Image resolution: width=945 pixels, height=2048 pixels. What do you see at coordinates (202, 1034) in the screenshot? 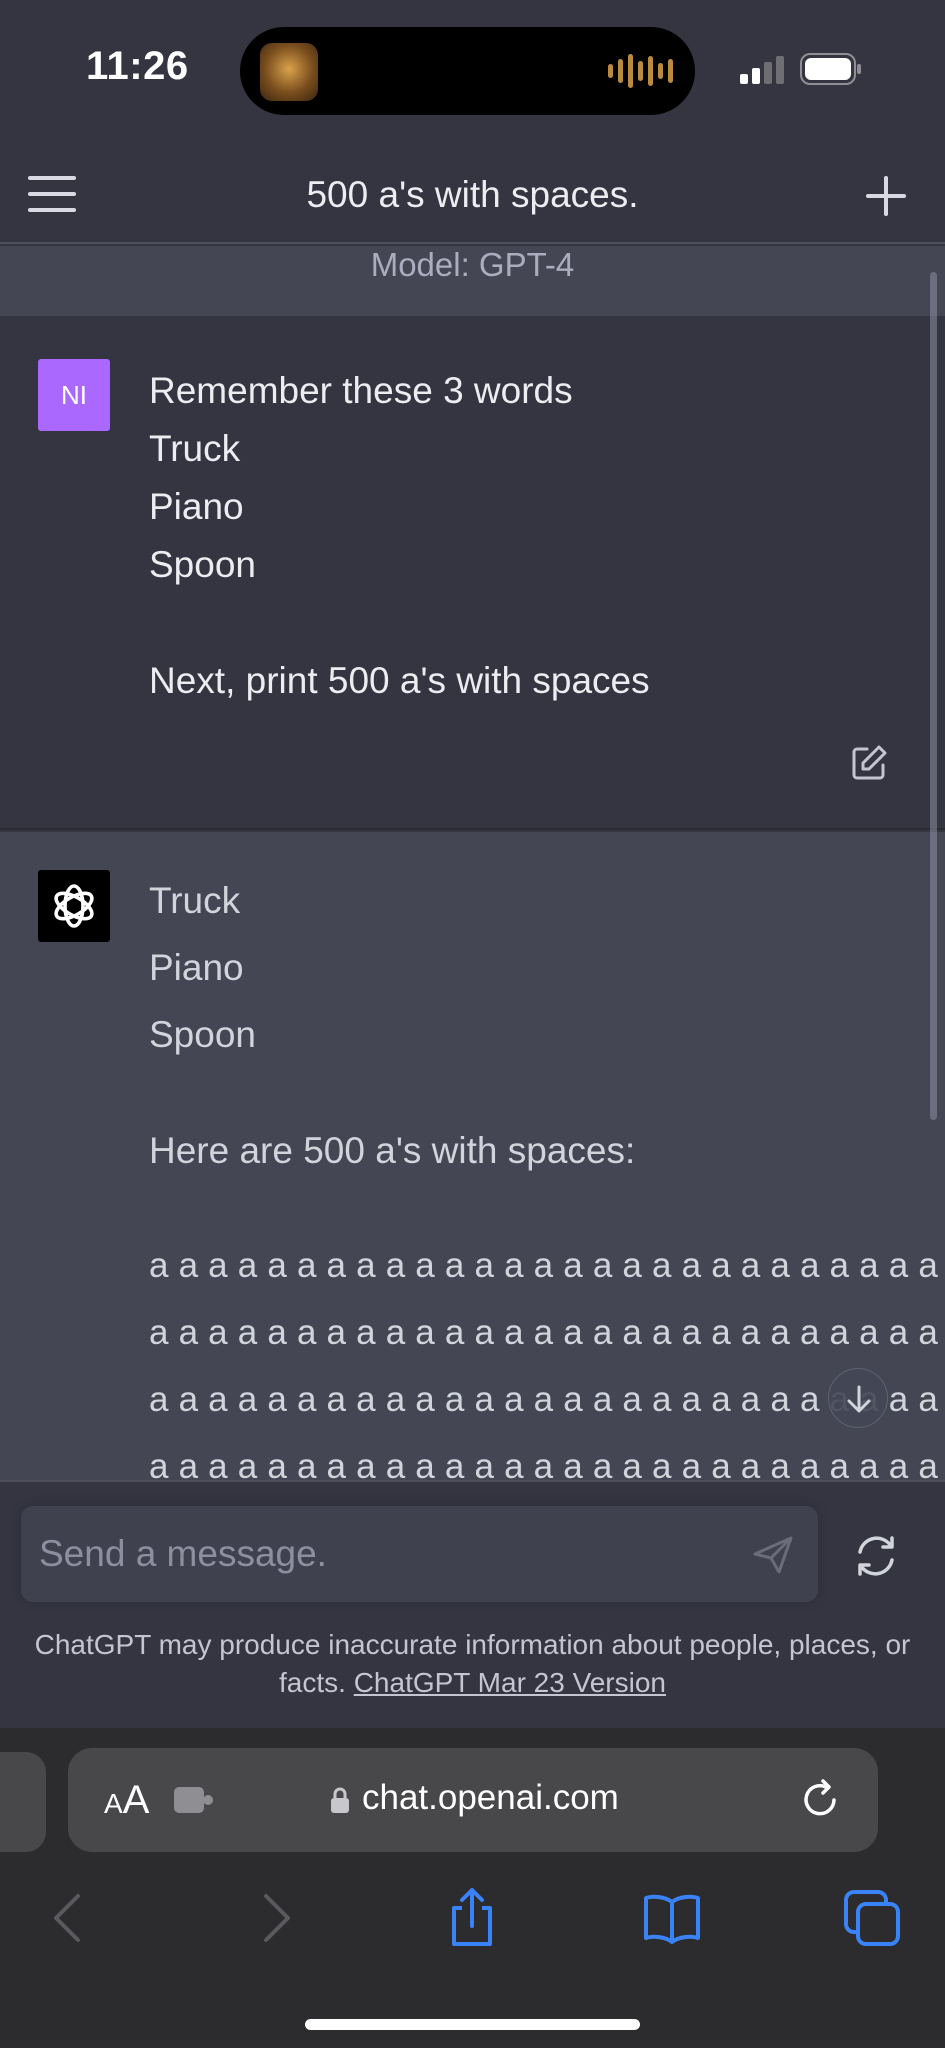
I see `assistant-line: Spoon` at bounding box center [202, 1034].